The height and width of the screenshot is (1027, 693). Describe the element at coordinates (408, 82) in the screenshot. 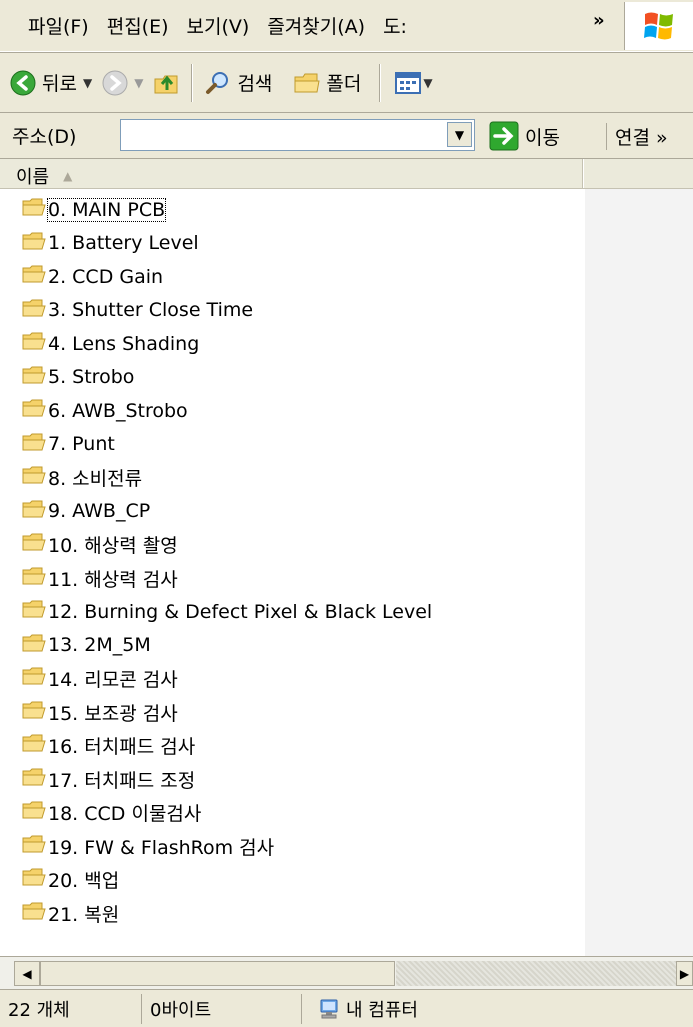

I see `views-icon` at that location.